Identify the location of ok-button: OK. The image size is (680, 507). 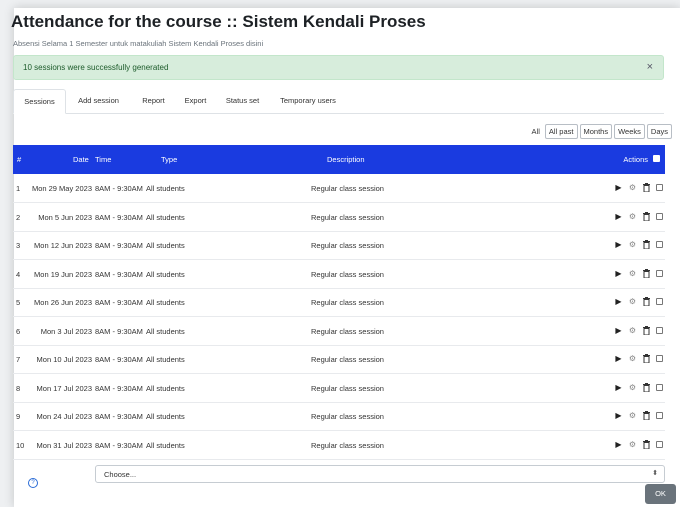
(660, 494).